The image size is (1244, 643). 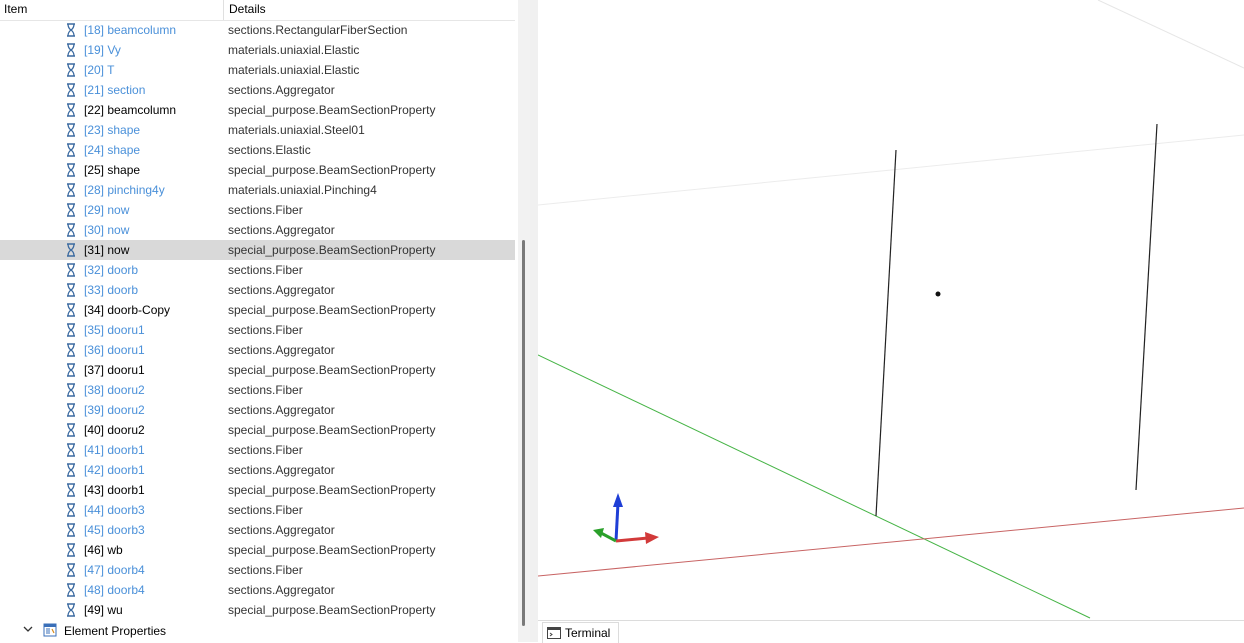 I want to click on tree-row-name: [41] doorb1, so click(x=114, y=450).